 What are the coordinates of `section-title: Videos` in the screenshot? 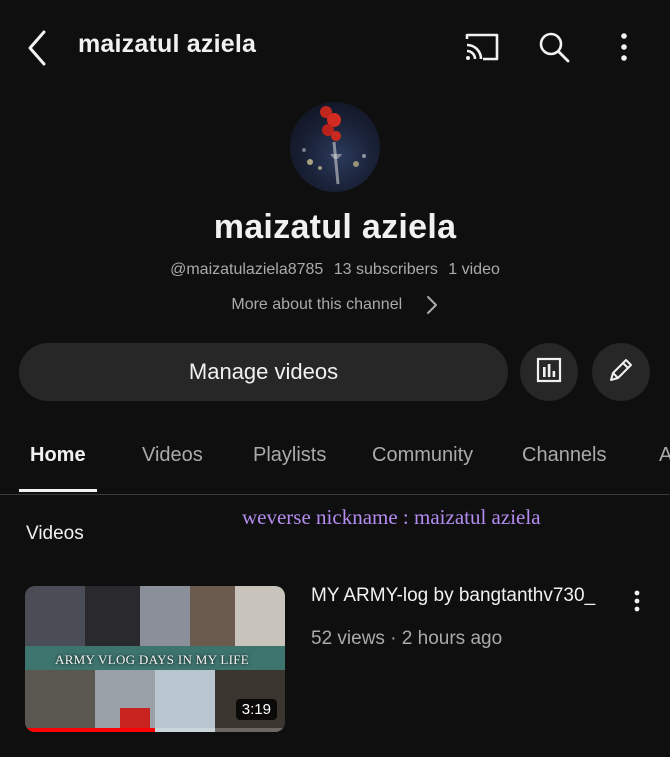 It's located at (55, 533).